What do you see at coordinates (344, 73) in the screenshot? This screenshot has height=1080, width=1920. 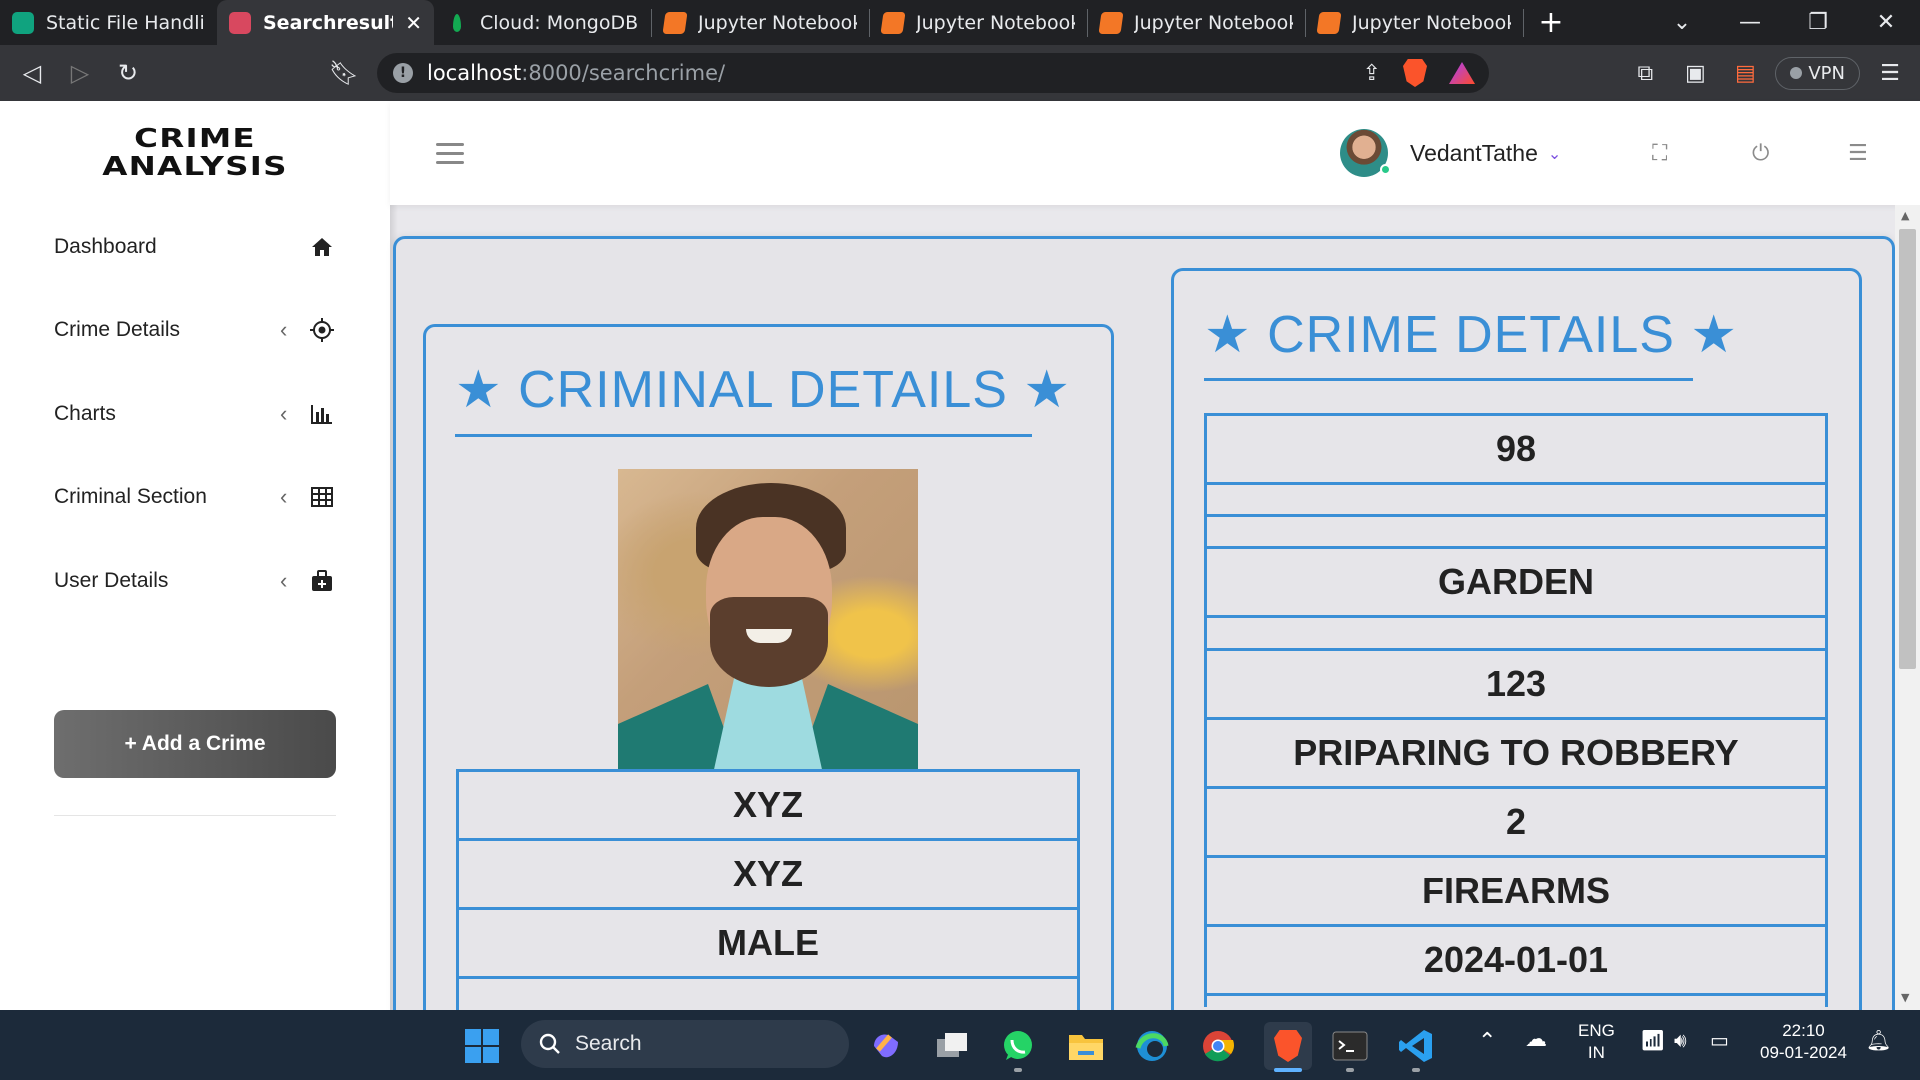 I see `bookmark-icon: 🔖︎` at bounding box center [344, 73].